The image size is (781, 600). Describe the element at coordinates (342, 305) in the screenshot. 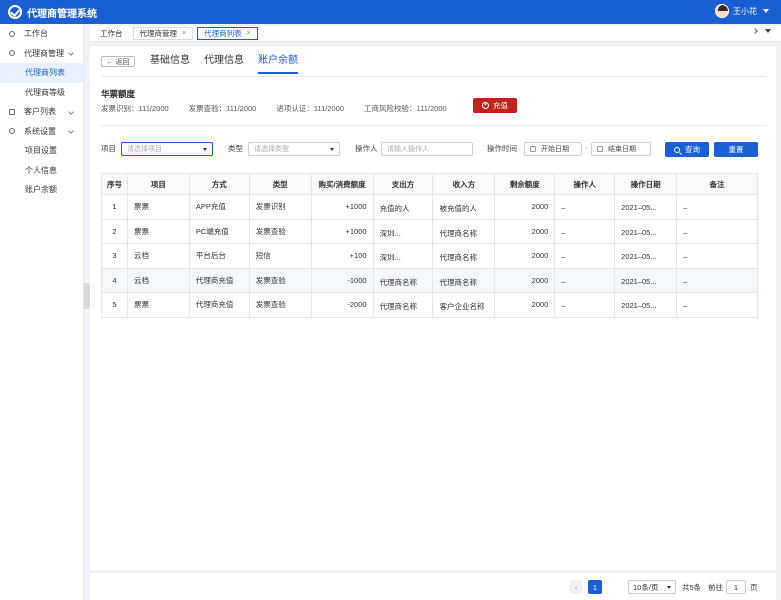

I see `cell-amount: -2000` at that location.